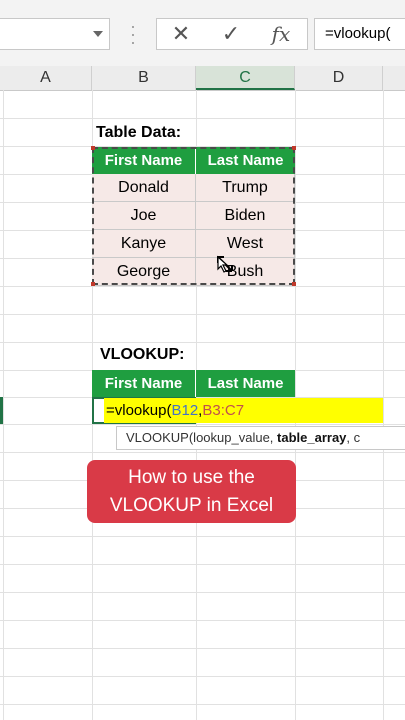 The image size is (405, 720). Describe the element at coordinates (46, 78) in the screenshot. I see `column-header-a: A` at that location.